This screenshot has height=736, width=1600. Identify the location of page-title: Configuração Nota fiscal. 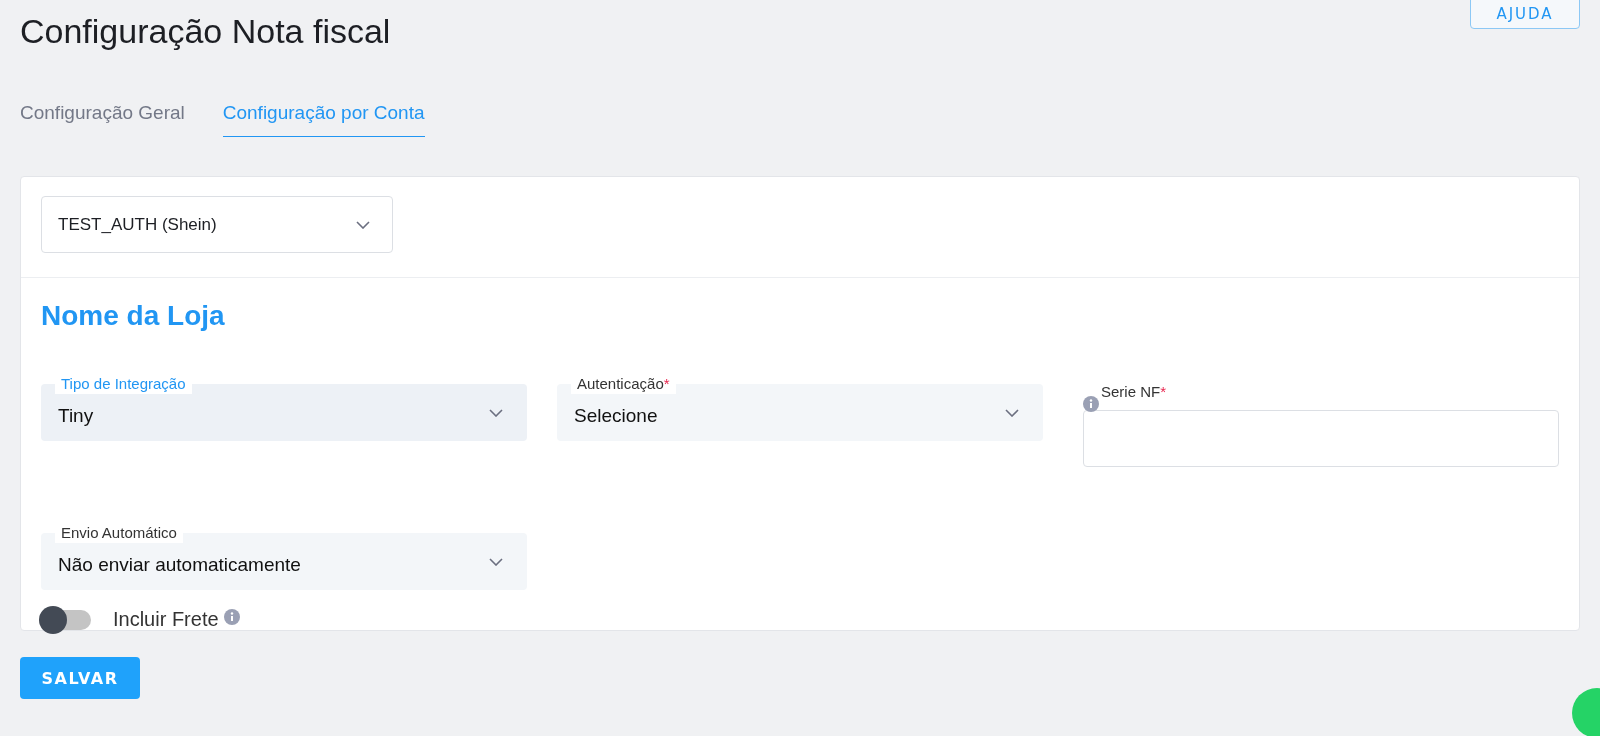
(205, 31).